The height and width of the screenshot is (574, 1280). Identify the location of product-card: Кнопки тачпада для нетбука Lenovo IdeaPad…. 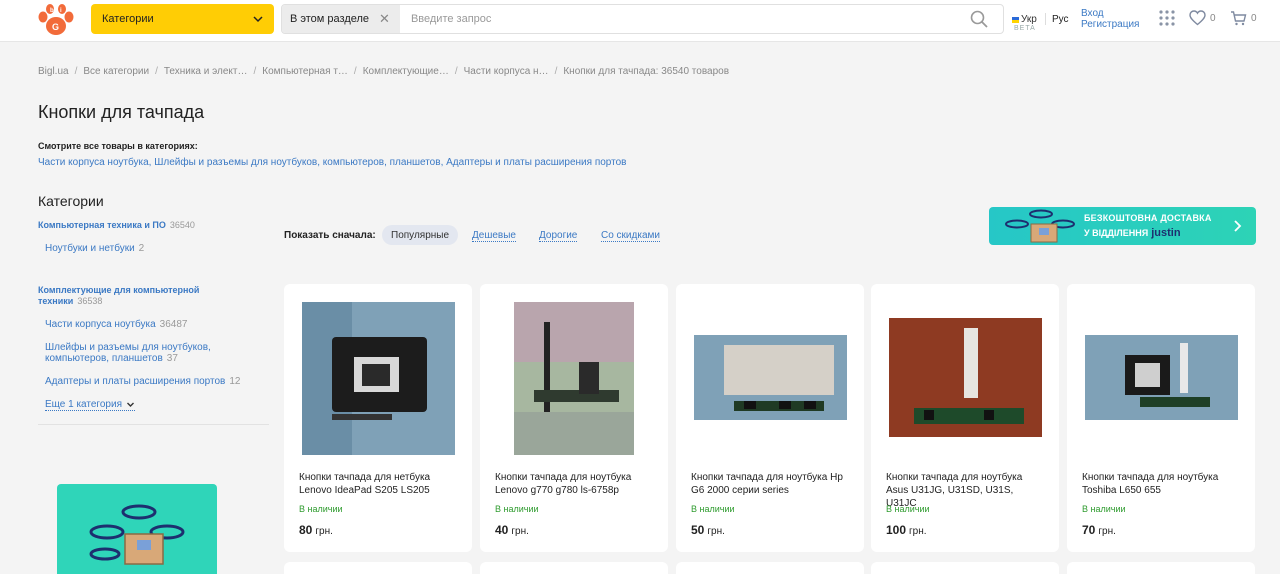
(378, 418).